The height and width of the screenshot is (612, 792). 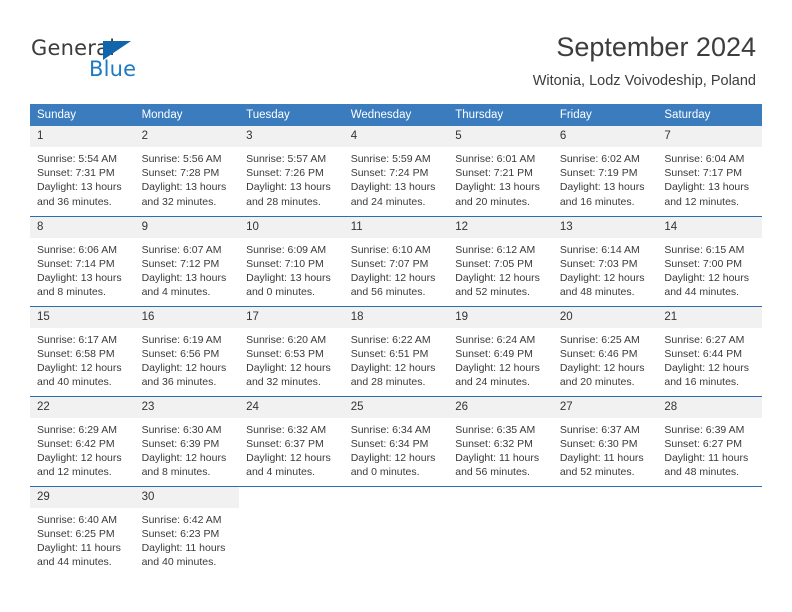 I want to click on sunrise-text: Sunrise: 6:34 AM, so click(x=390, y=429).